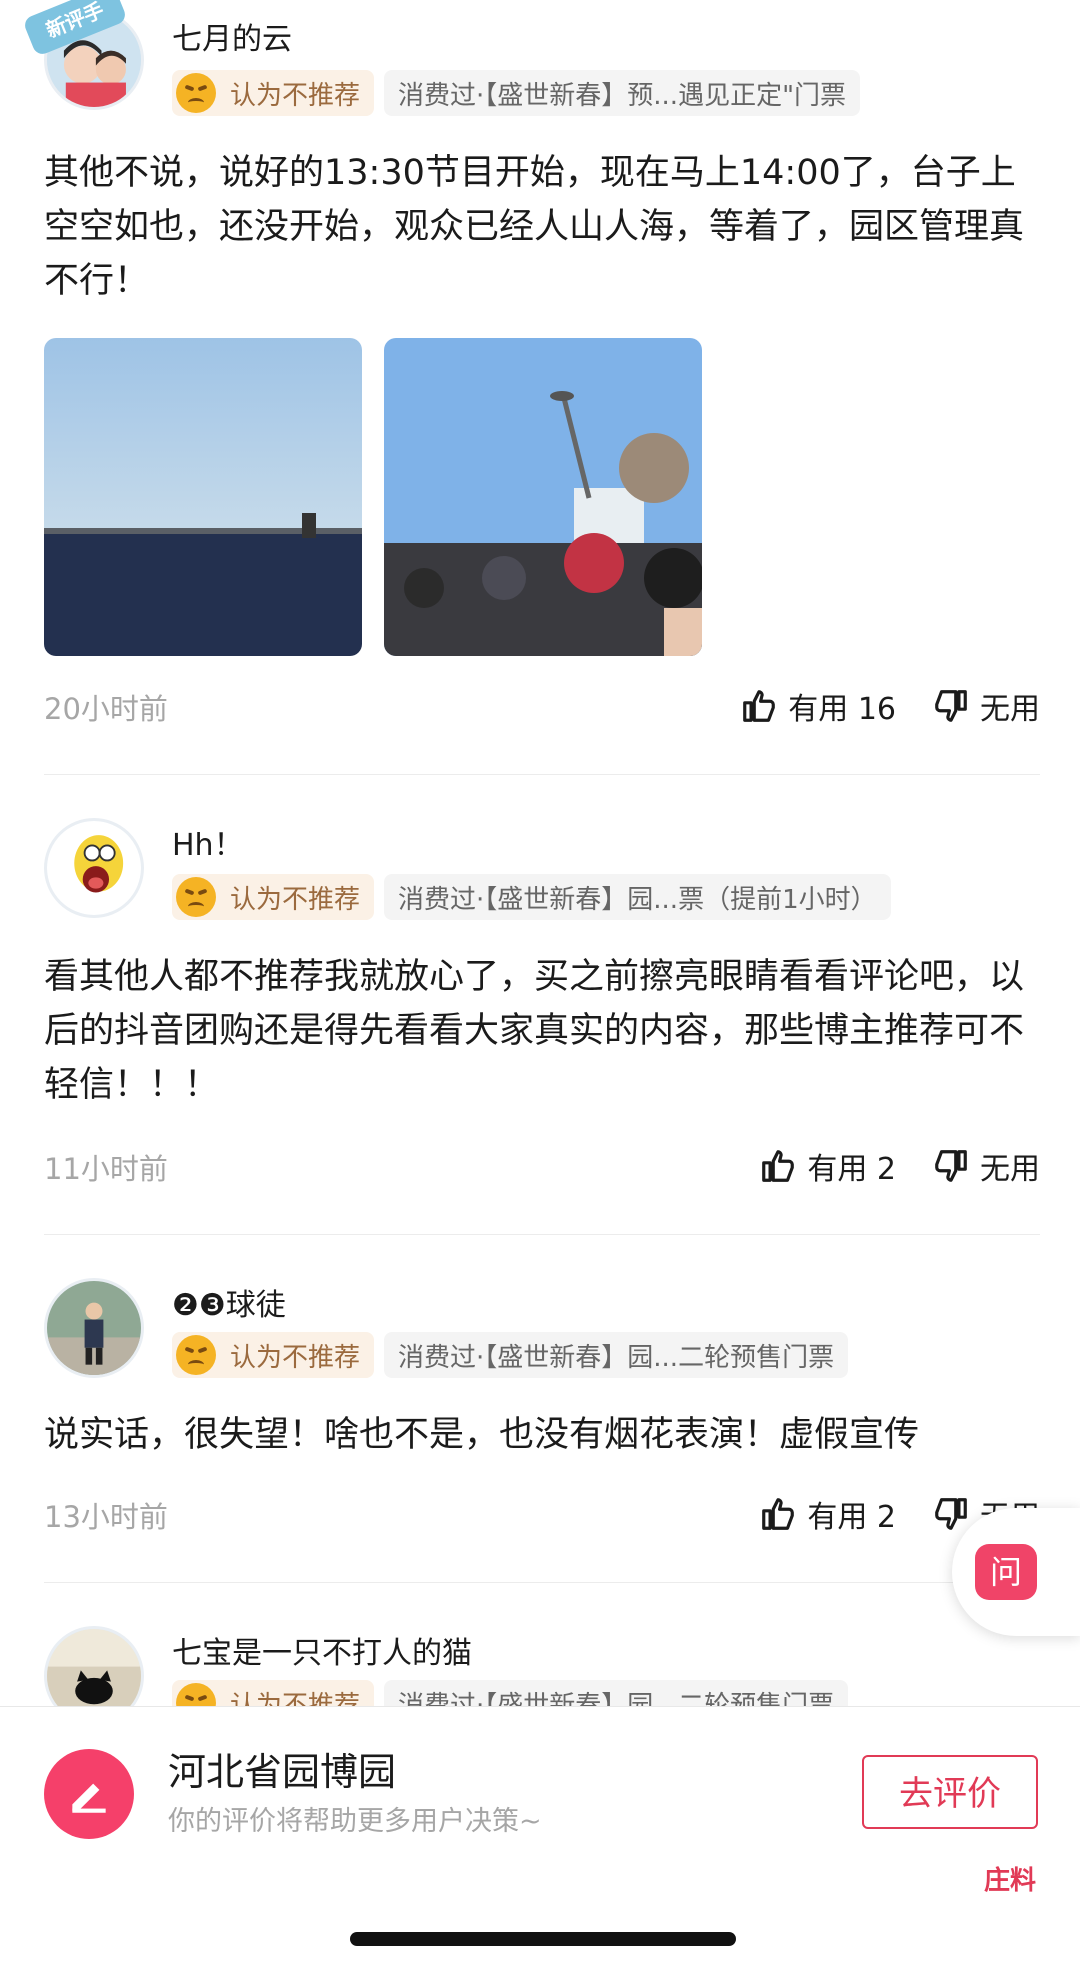 This screenshot has width=1080, height=1969. Describe the element at coordinates (373, 497) in the screenshot. I see `review-photos` at that location.